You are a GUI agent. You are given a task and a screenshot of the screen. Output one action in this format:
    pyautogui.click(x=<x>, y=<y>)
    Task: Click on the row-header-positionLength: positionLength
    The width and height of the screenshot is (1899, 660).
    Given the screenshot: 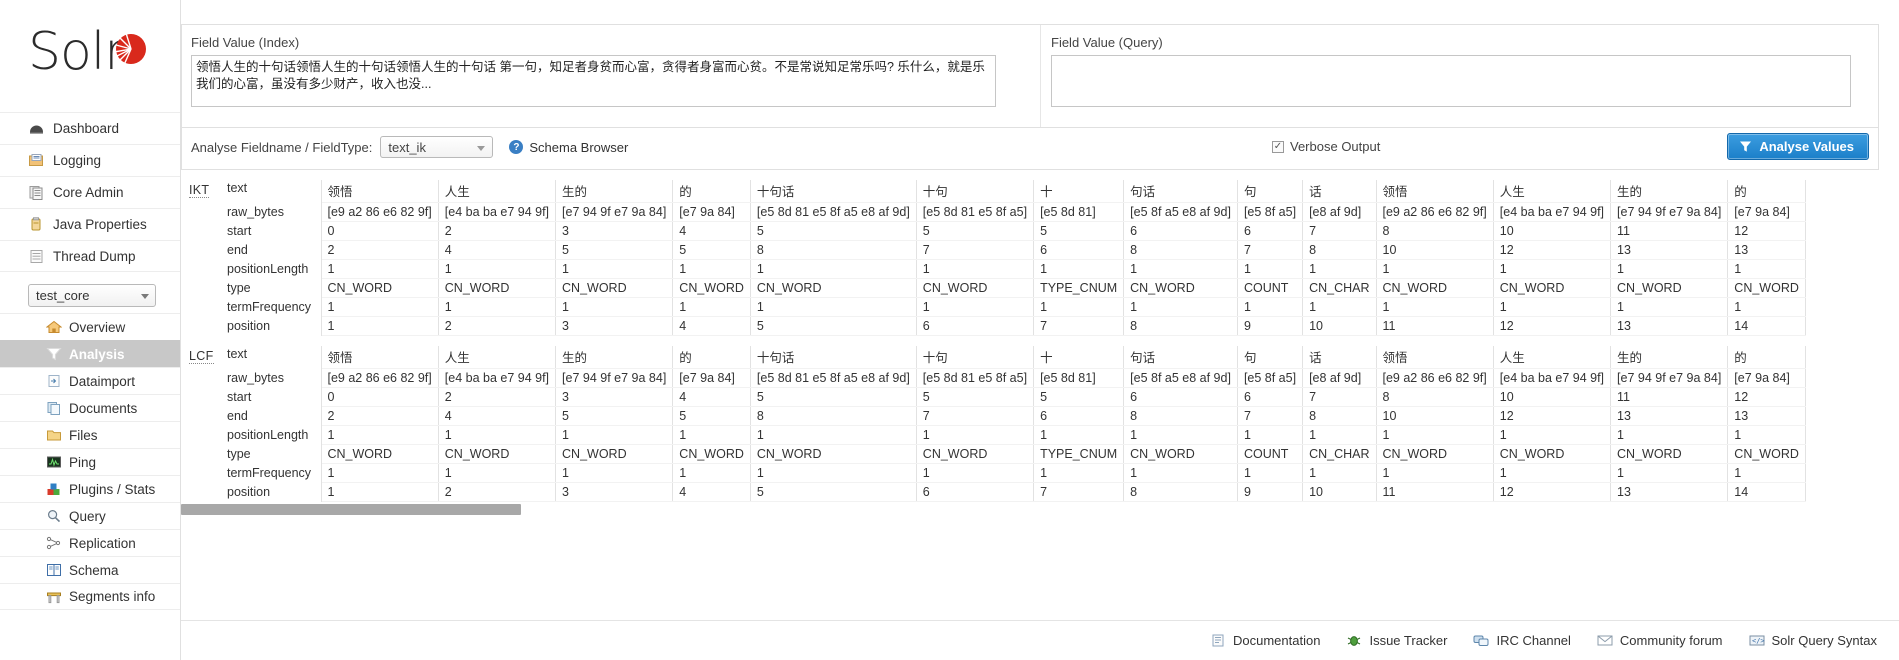 What is the action you would take?
    pyautogui.click(x=269, y=269)
    